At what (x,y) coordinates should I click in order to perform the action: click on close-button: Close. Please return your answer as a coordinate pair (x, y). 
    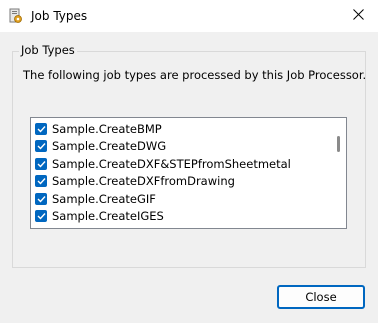
    Looking at the image, I should click on (321, 297).